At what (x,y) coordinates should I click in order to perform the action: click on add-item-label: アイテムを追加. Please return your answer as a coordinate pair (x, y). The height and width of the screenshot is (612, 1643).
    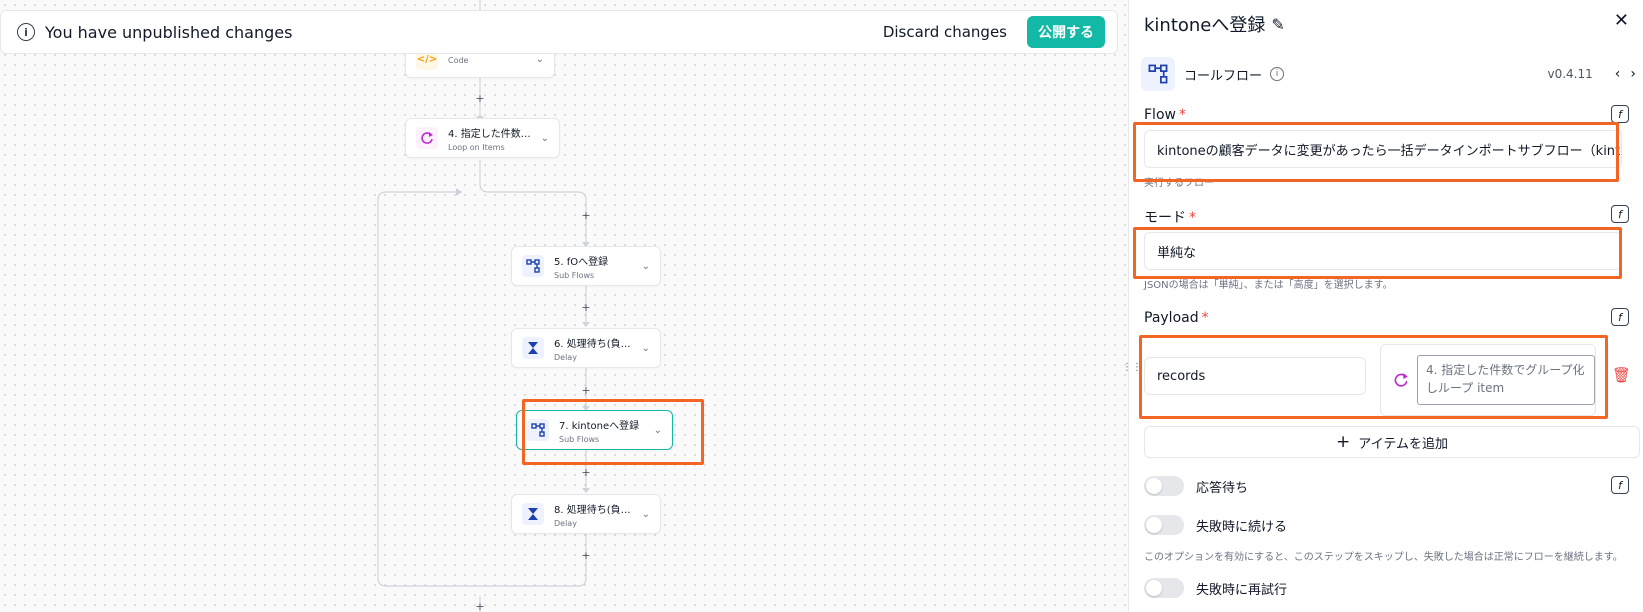
    Looking at the image, I should click on (1403, 444).